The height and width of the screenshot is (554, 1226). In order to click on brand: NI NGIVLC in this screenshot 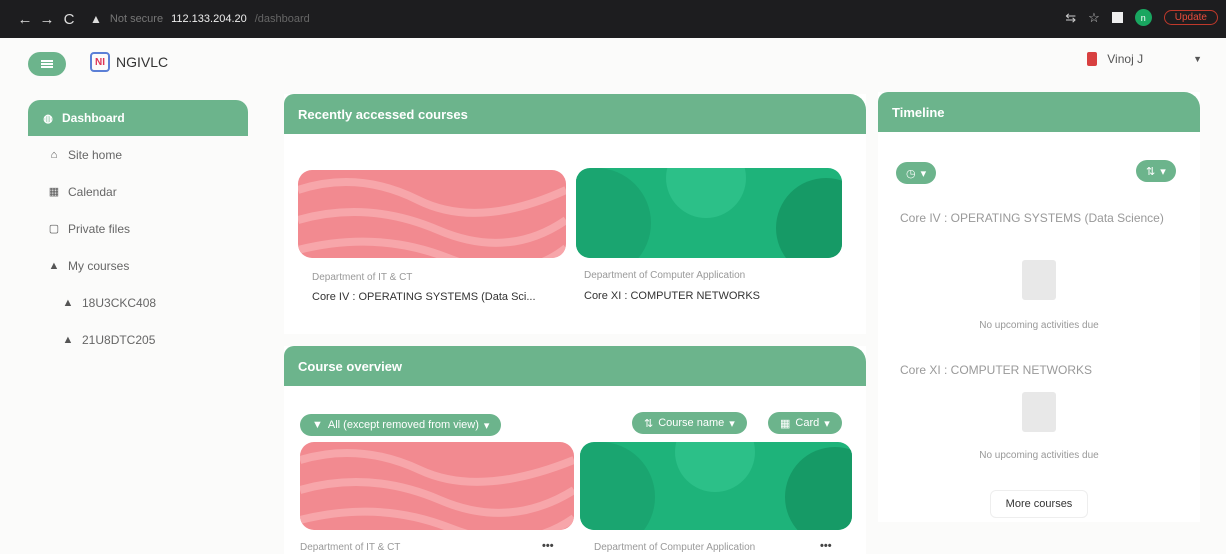, I will do `click(129, 62)`.